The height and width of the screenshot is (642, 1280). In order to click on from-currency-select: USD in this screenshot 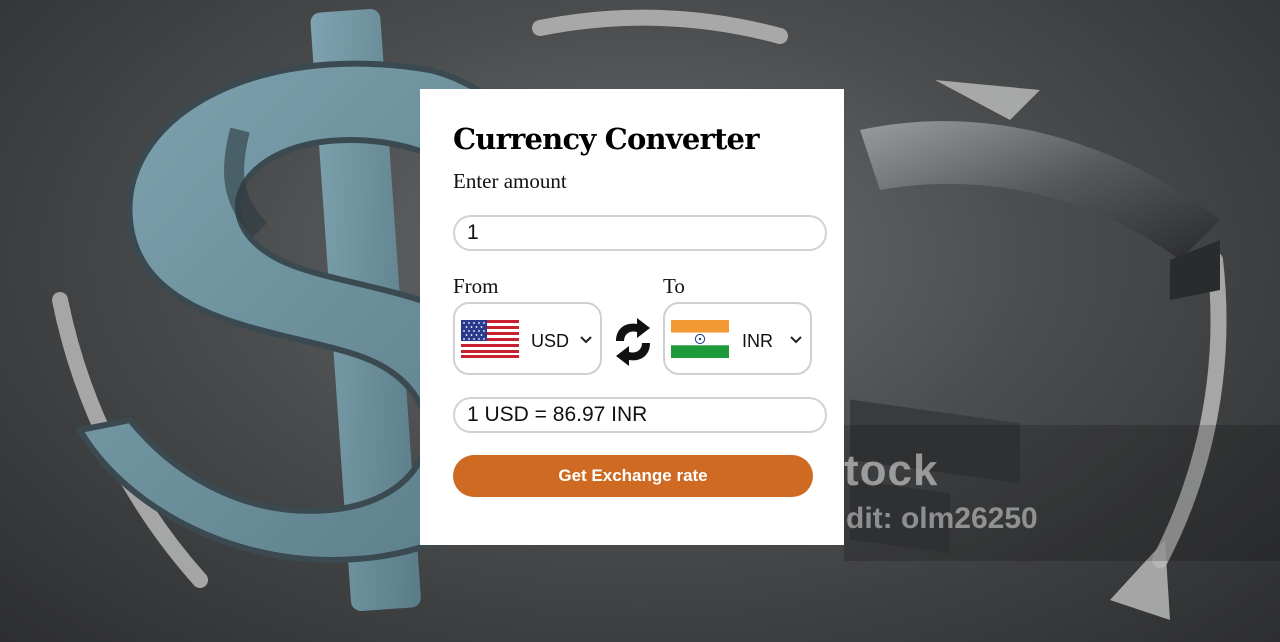, I will do `click(527, 338)`.